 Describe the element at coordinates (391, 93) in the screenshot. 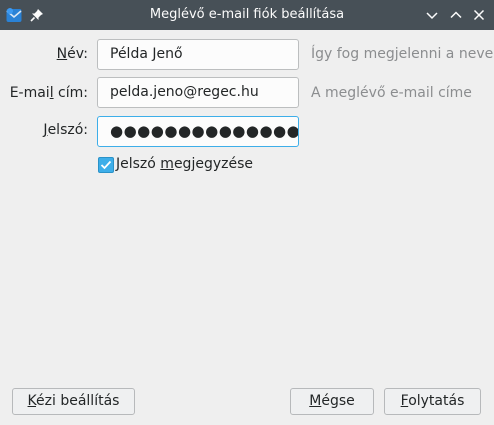

I see `email-hint: A meglévő e-mail címe` at that location.